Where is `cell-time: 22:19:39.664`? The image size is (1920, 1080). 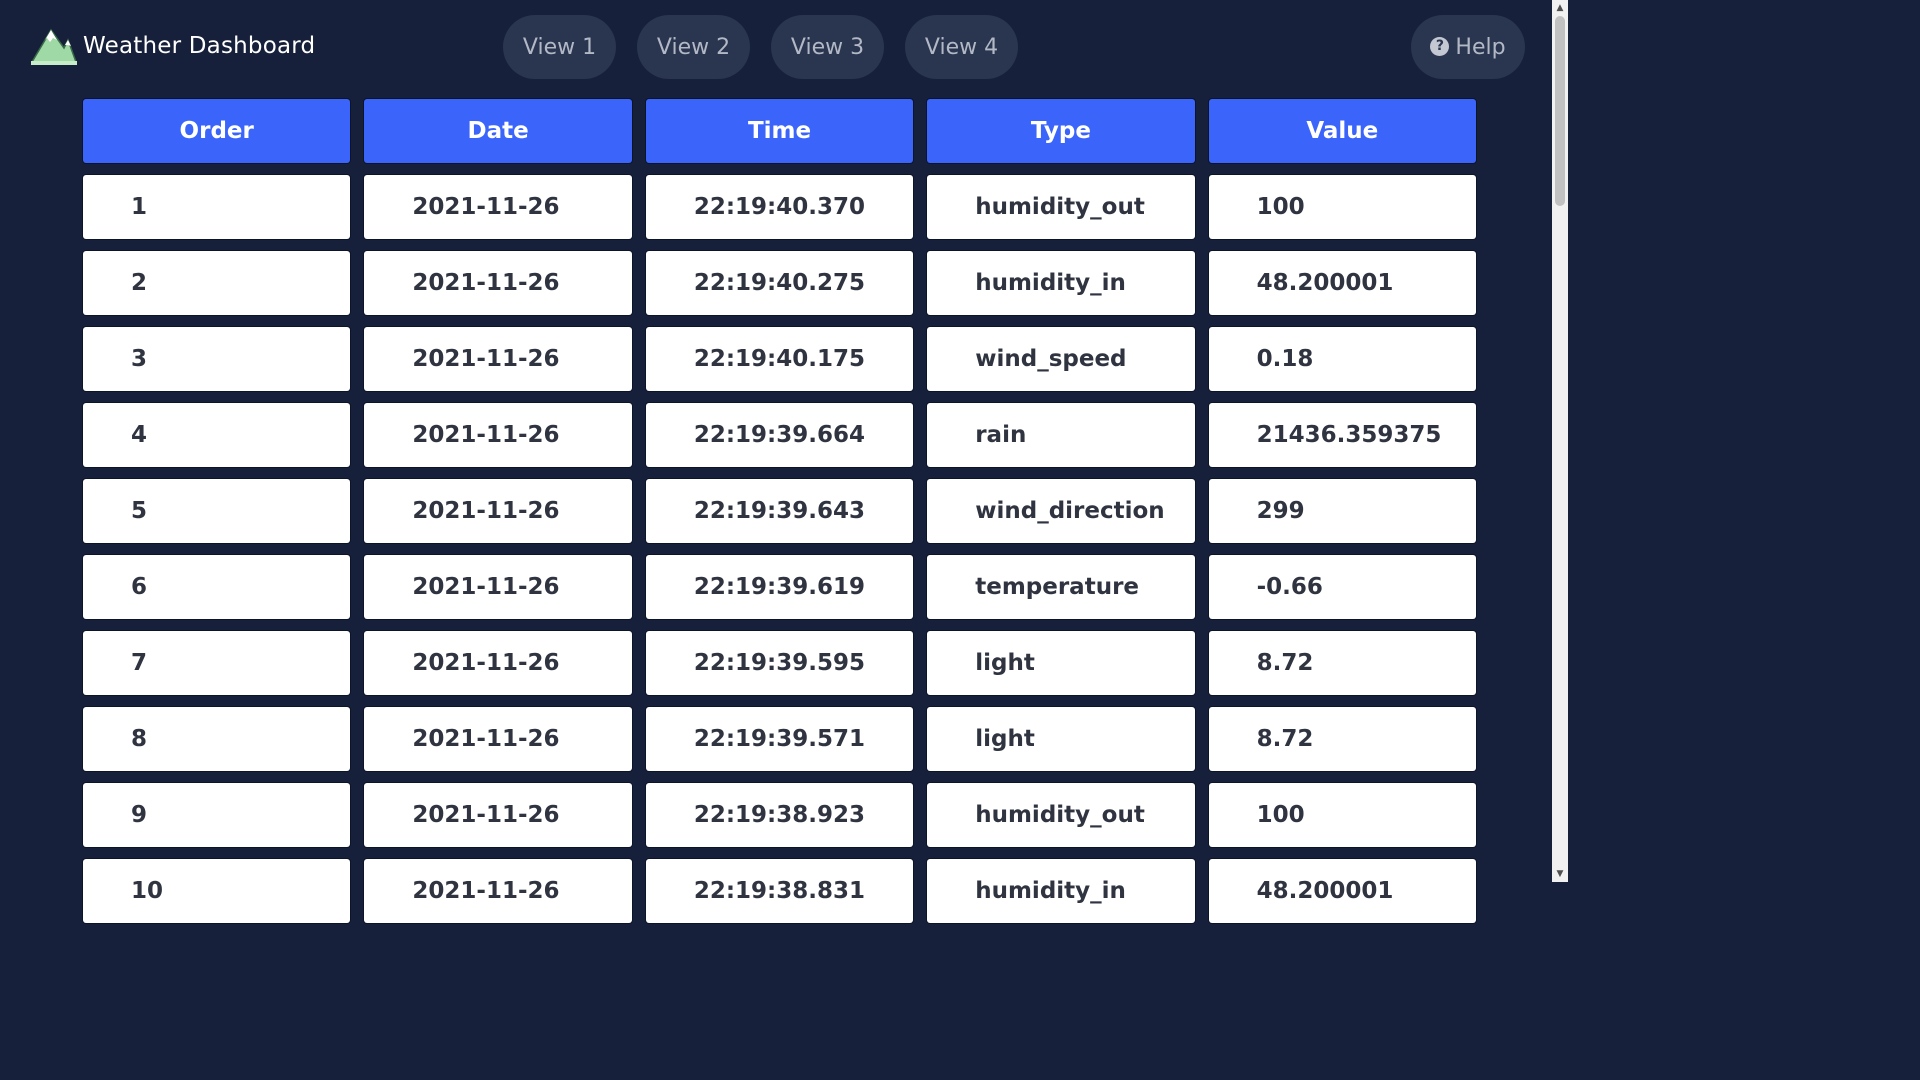
cell-time: 22:19:39.664 is located at coordinates (779, 435).